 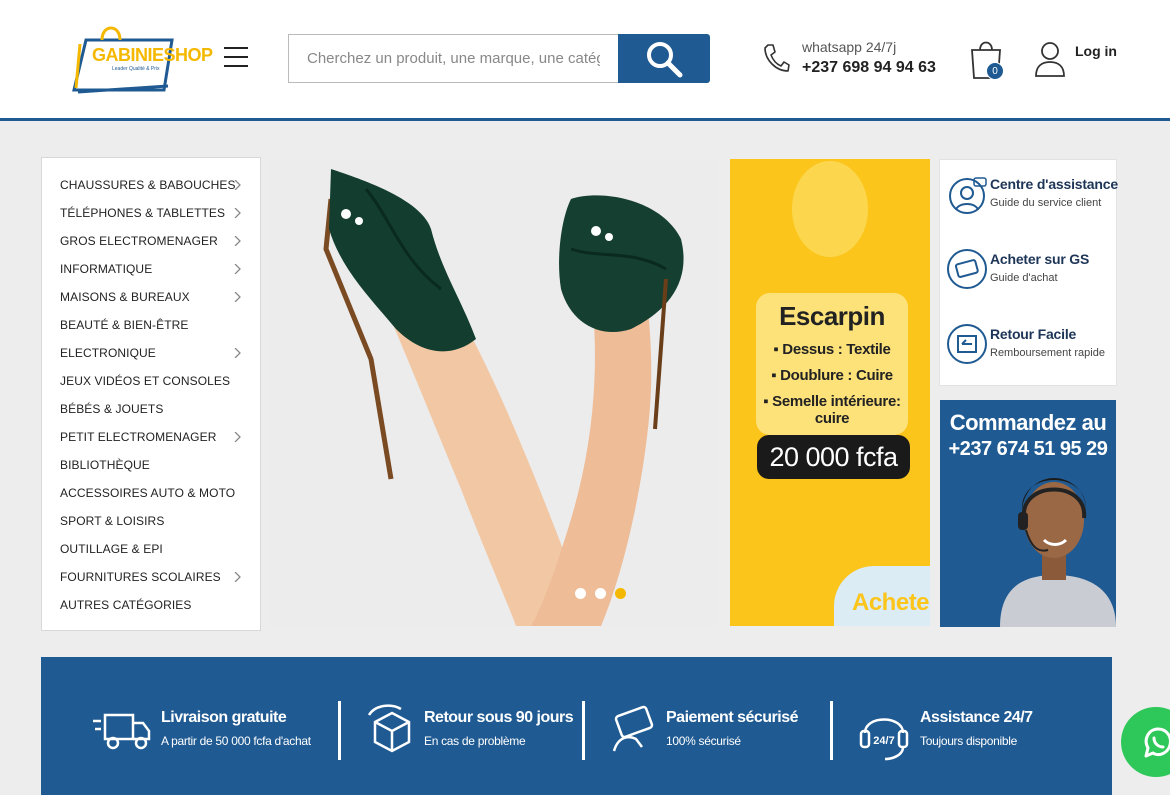 I want to click on support-247-icon: 24/7, so click(x=884, y=739).